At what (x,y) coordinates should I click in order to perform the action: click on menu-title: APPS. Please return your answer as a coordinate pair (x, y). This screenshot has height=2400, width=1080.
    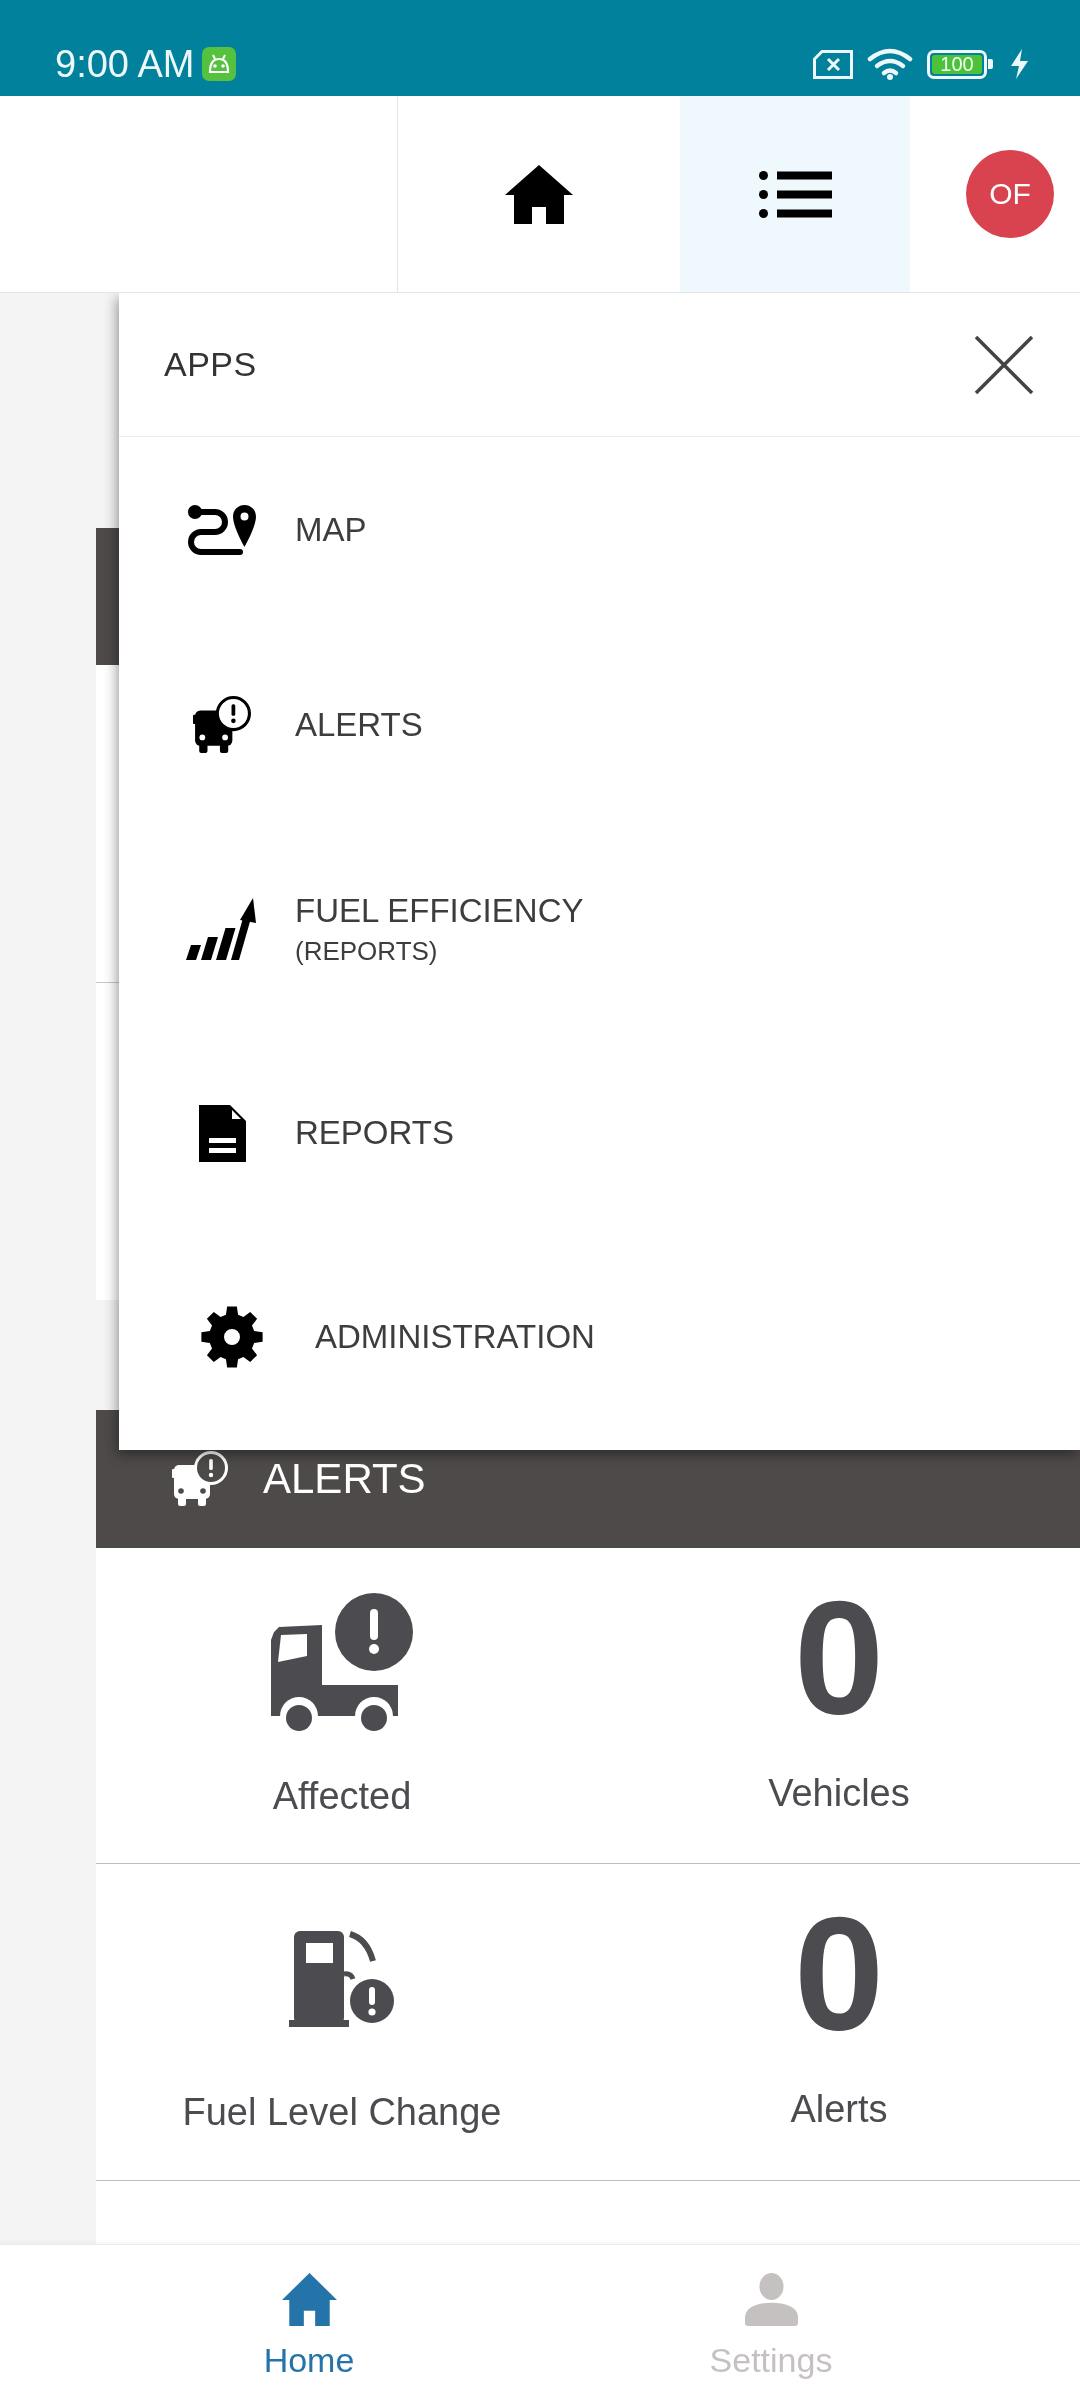
    Looking at the image, I should click on (210, 364).